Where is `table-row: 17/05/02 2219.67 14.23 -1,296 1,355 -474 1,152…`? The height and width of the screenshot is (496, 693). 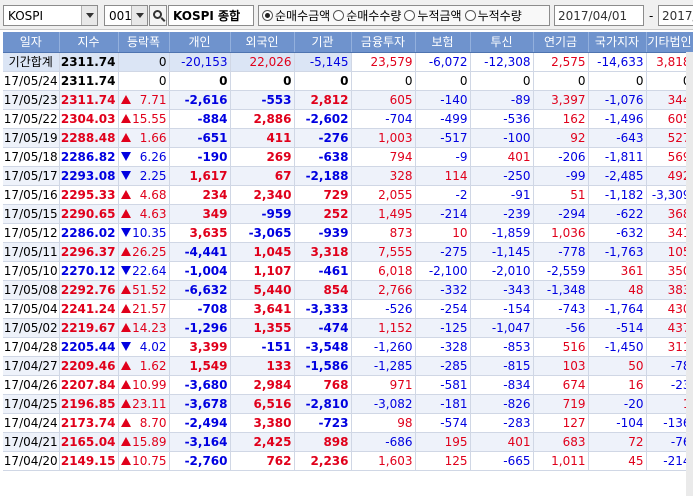
table-row: 17/05/02 2219.67 14.23 -1,296 1,355 -474 1,152… is located at coordinates (348, 328).